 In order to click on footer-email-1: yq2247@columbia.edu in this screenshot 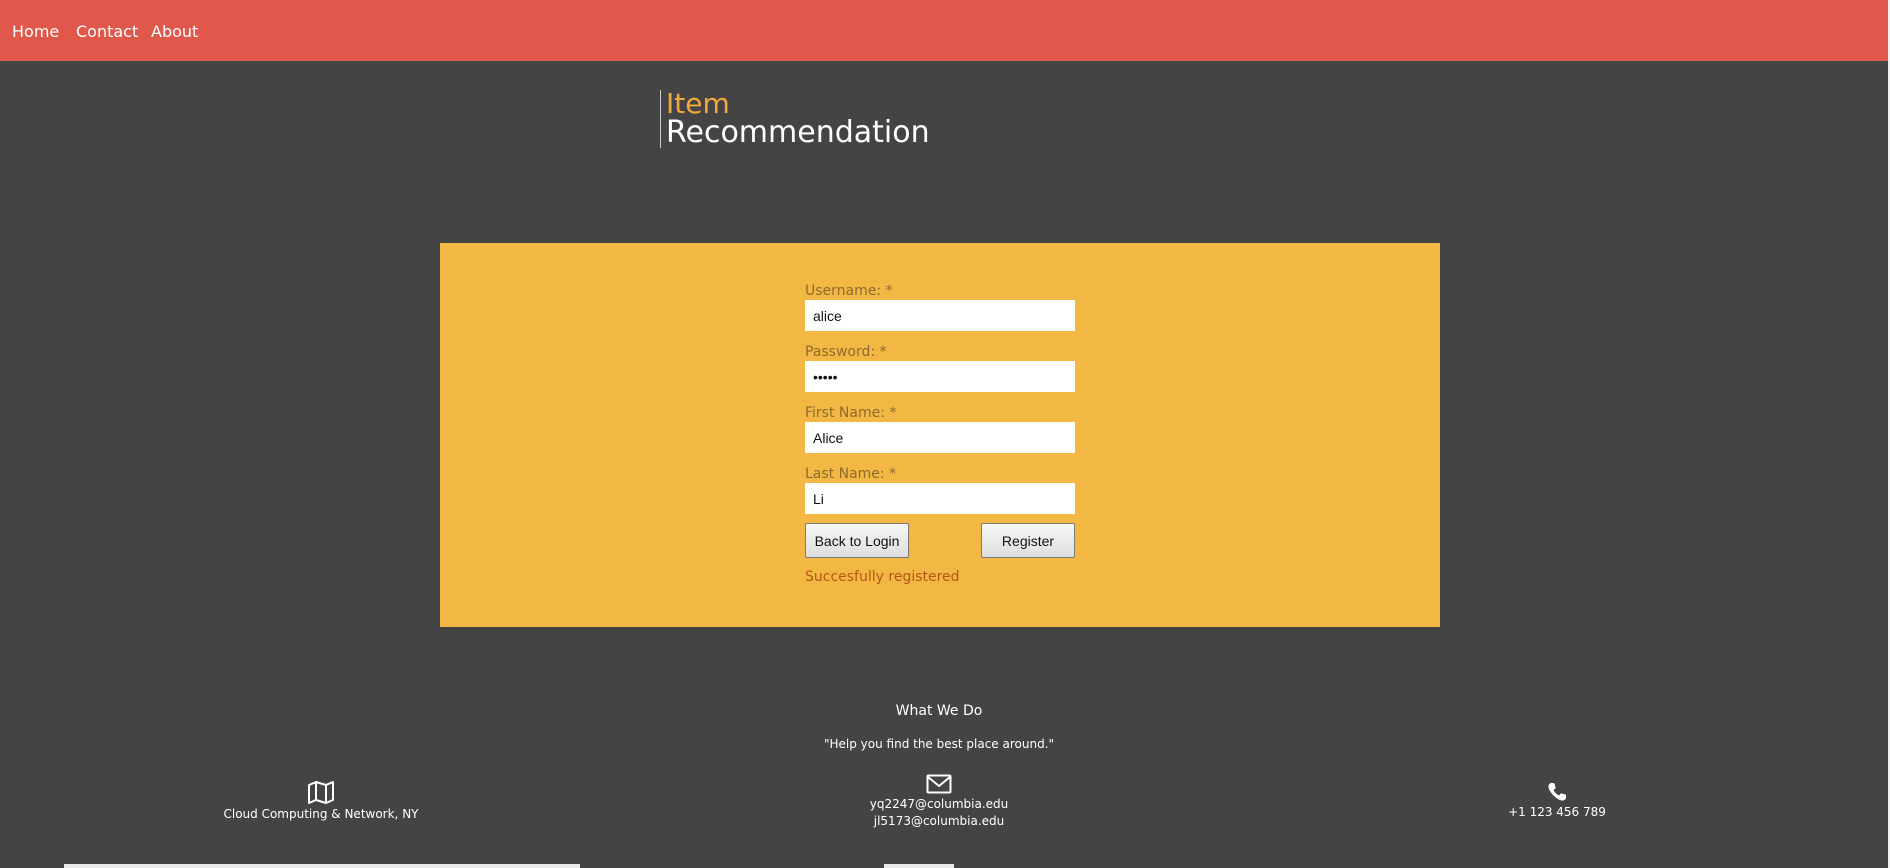, I will do `click(939, 804)`.